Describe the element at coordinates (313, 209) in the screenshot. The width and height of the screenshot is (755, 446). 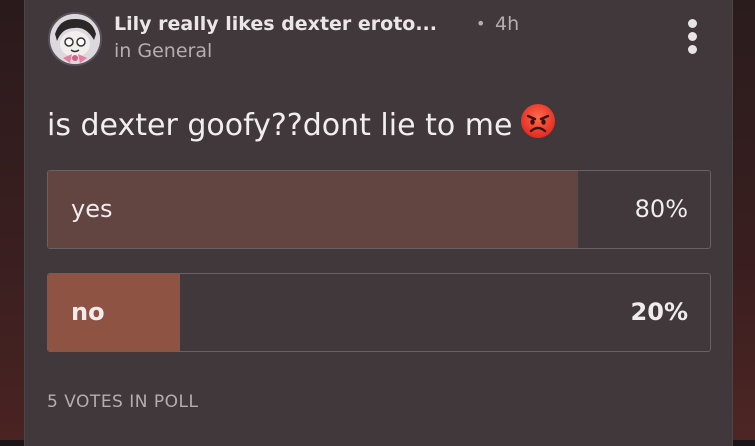
I see `poll-option-yes-bar` at that location.